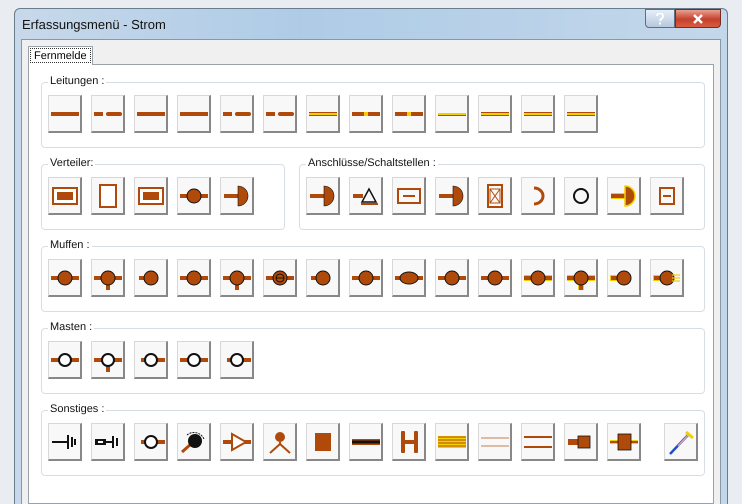 Image resolution: width=742 pixels, height=504 pixels. I want to click on thin-line-icon, so click(451, 113).